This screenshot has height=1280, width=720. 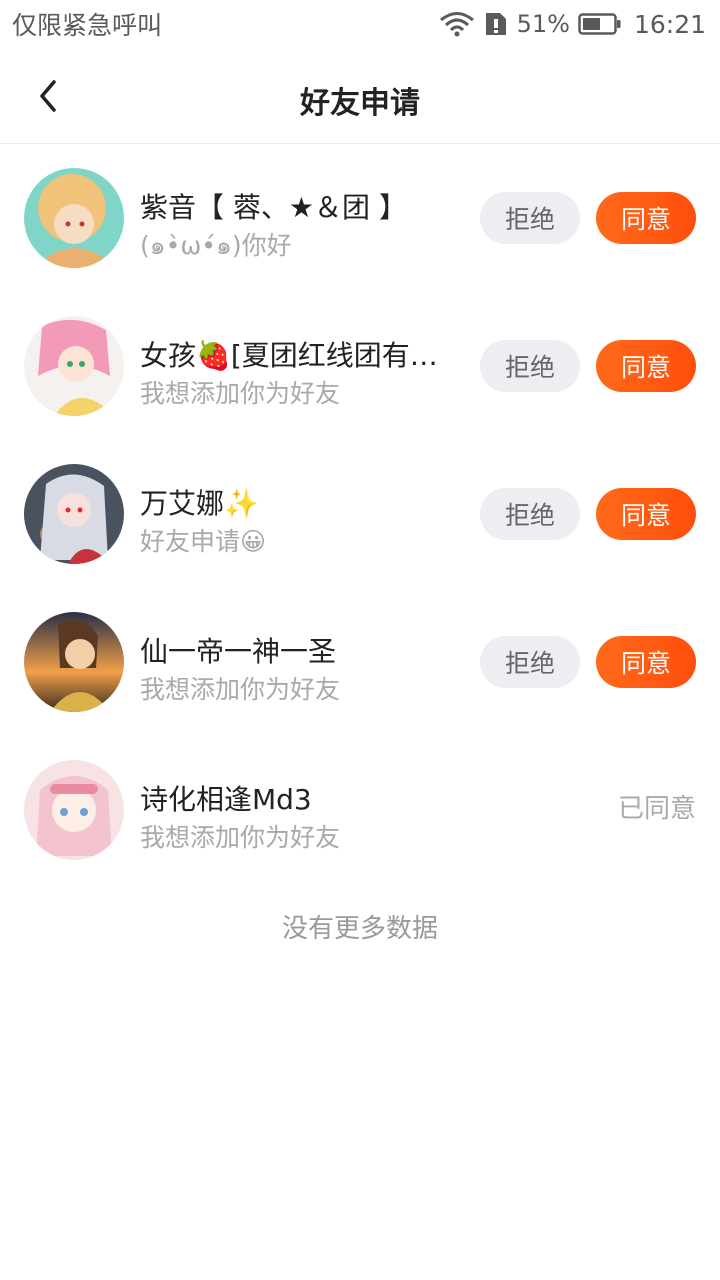 I want to click on friend-request-row: 紫音【 蓉、★＆团 】 (๑•̀ω•́๑)你好 拒绝 同意, so click(x=360, y=218).